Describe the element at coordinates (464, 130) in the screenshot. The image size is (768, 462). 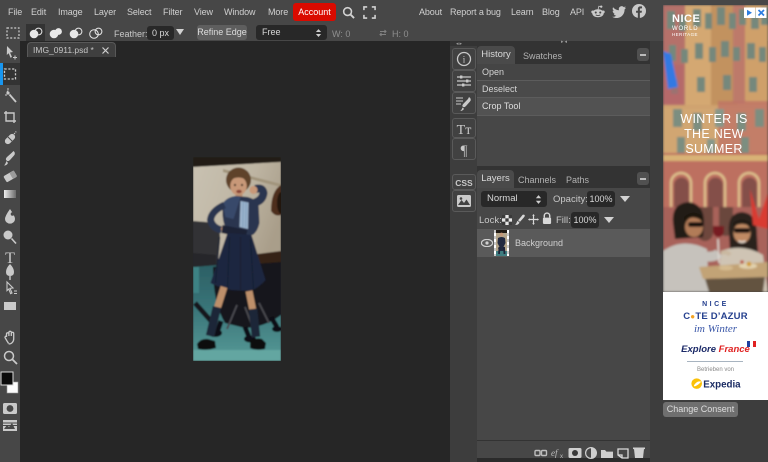
I see `svg-text: Tт` at that location.